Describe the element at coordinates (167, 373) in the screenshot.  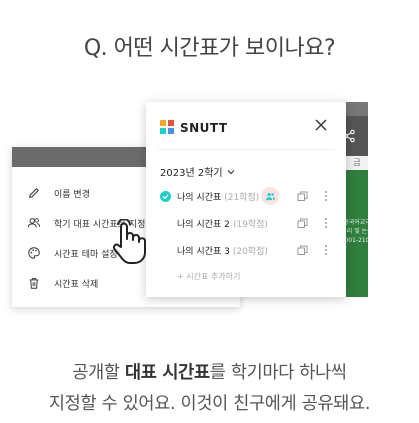
I see `desc-bold: 대표 시간표` at that location.